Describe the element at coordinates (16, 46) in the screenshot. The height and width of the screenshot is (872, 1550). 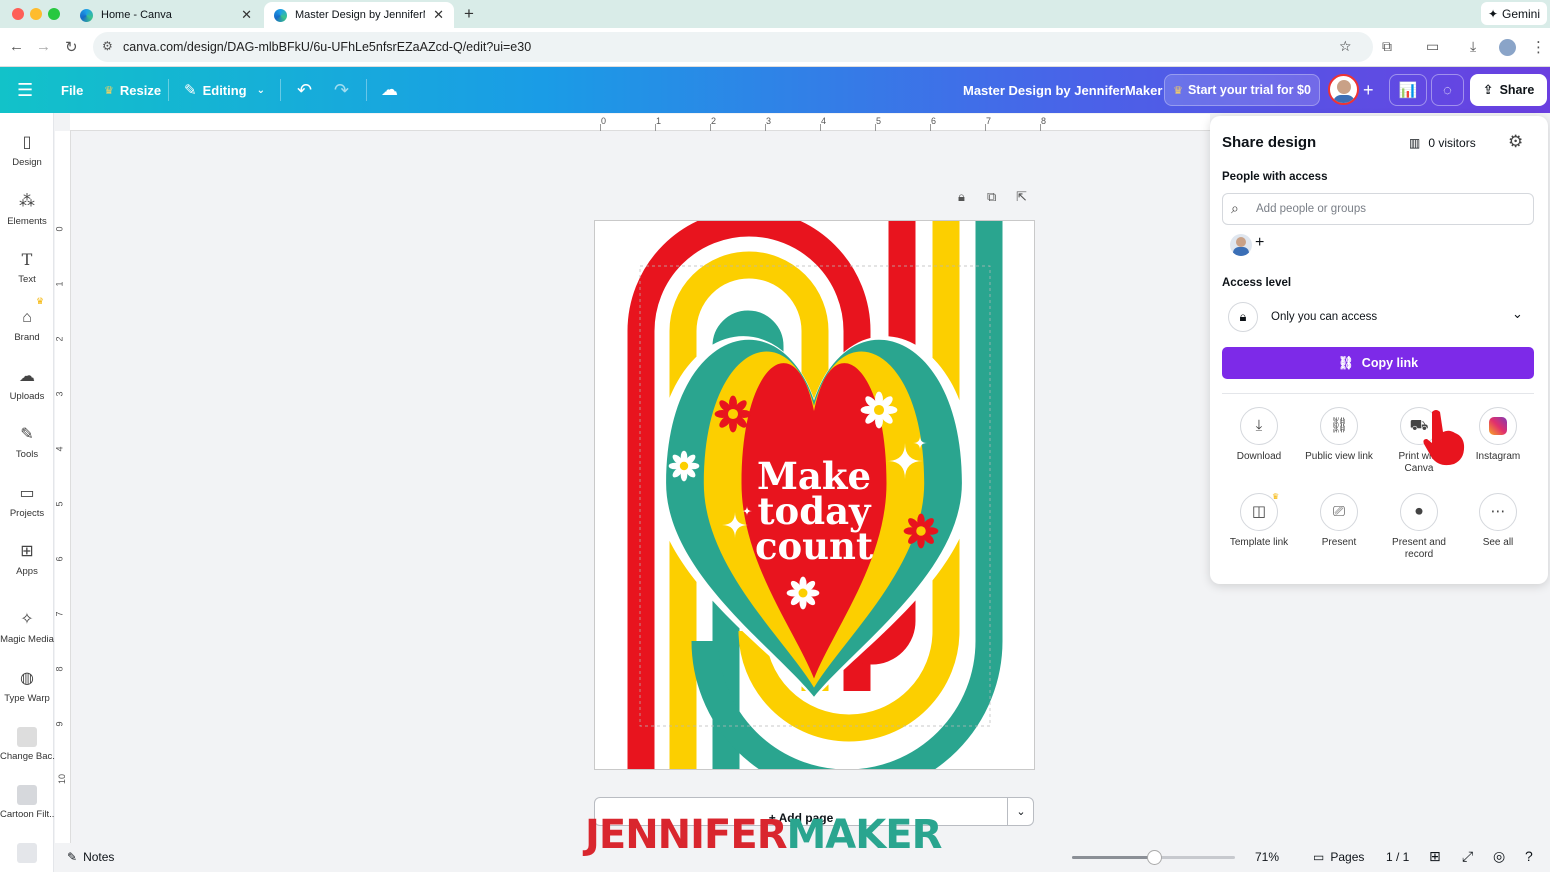
I see `back-arrow-icon: ←` at that location.